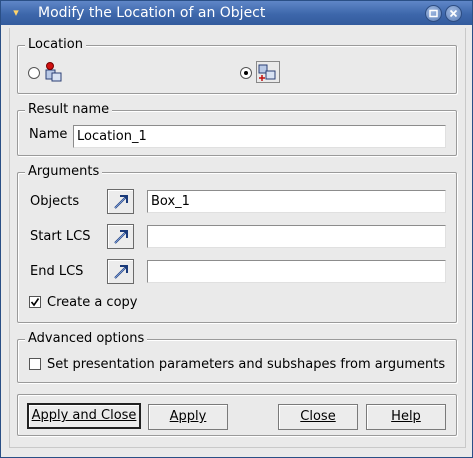 This screenshot has height=458, width=473. What do you see at coordinates (246, 73) in the screenshot?
I see `location-lcs-radio` at bounding box center [246, 73].